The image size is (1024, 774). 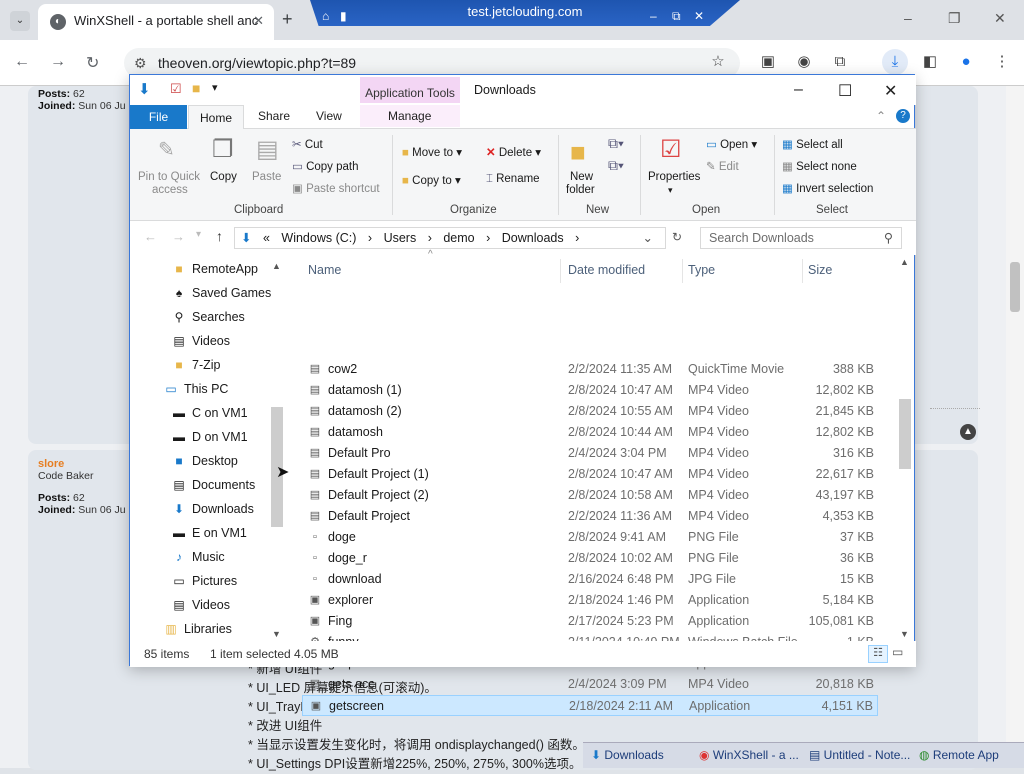 What do you see at coordinates (324, 270) in the screenshot?
I see `column-header-name: Name` at bounding box center [324, 270].